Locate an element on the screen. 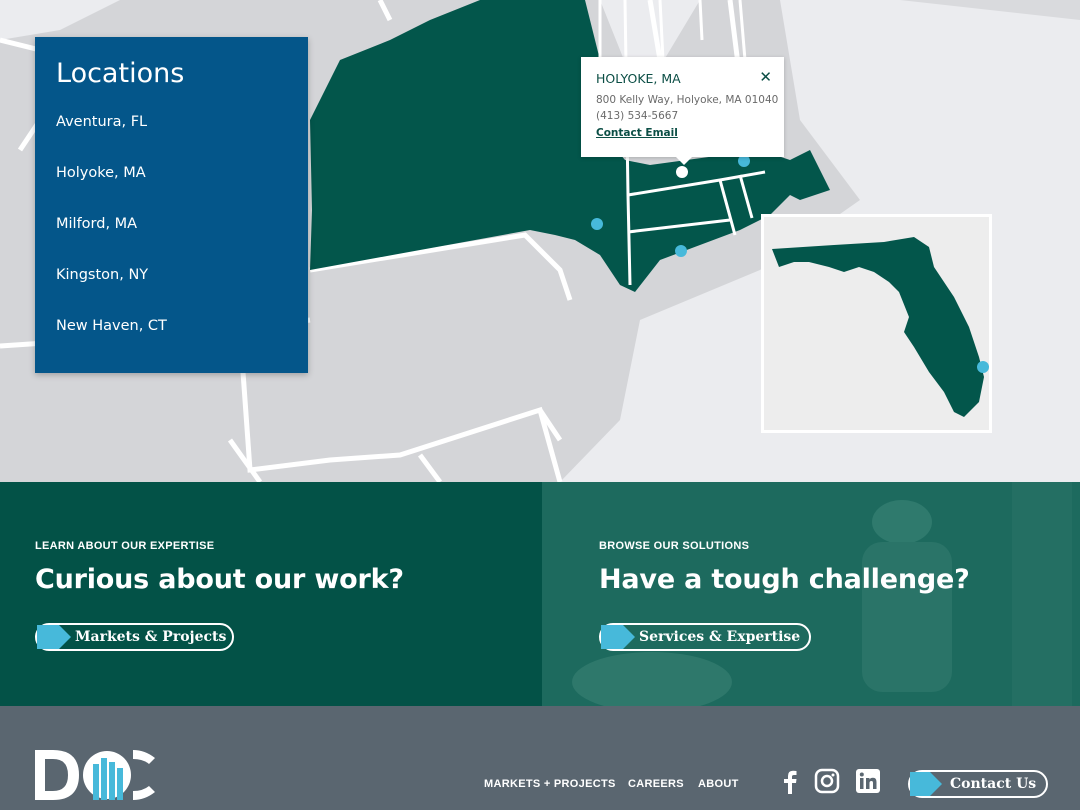  location-aventura: Aventura, FL is located at coordinates (111, 139).